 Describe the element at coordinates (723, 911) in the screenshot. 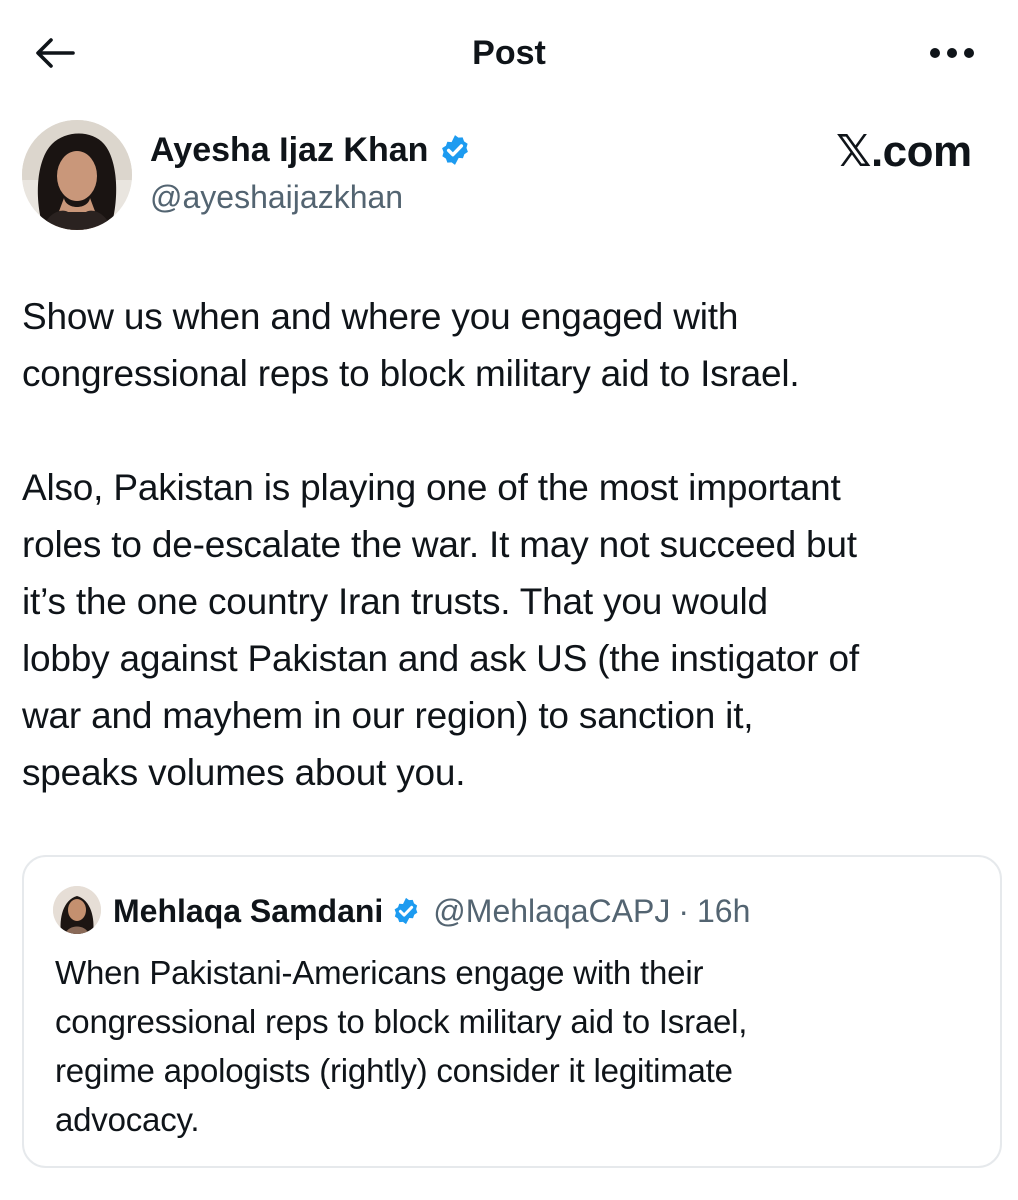

I see `quote-timestamp: 16h` at that location.